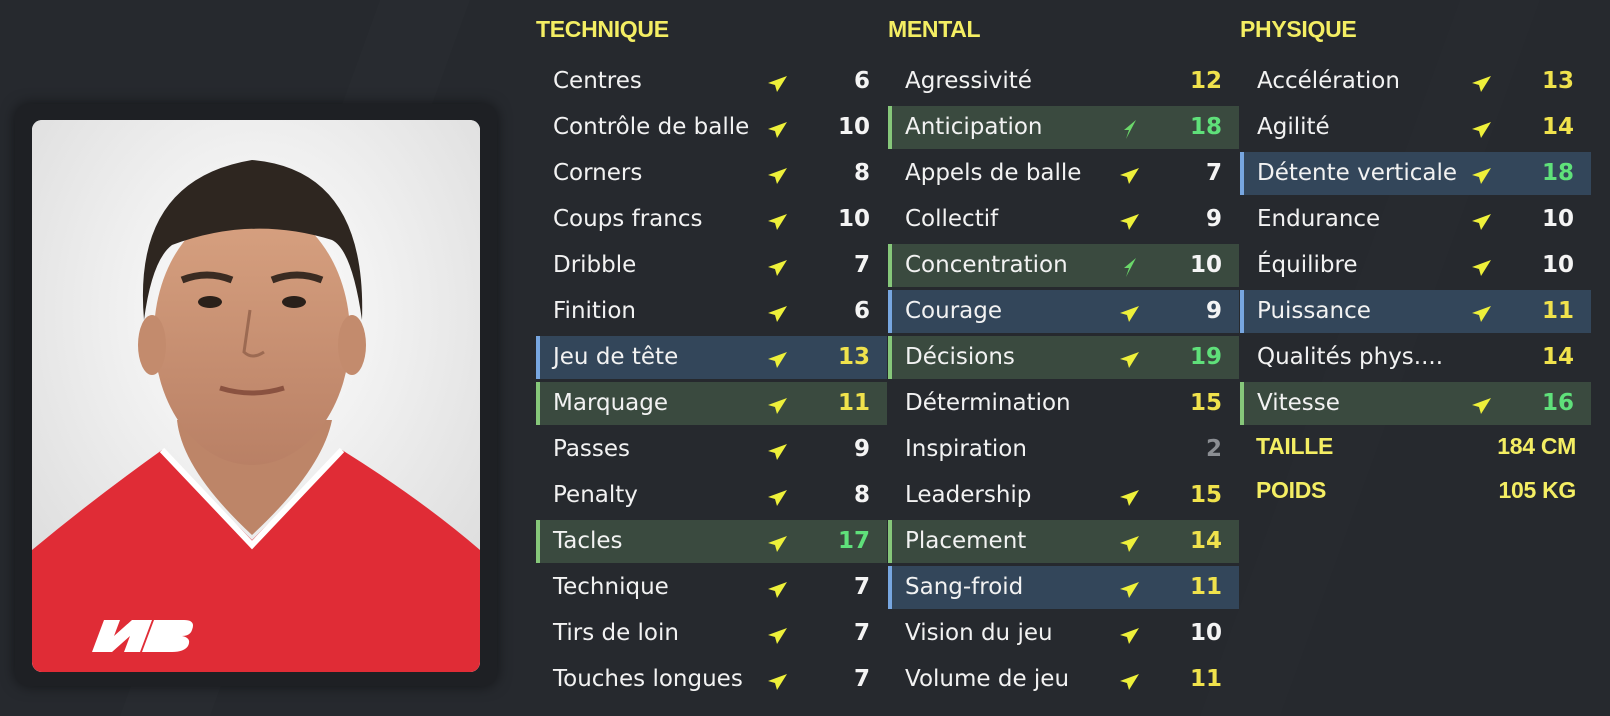 The height and width of the screenshot is (716, 1610). Describe the element at coordinates (1357, 173) in the screenshot. I see `attribute-label: Détente verticale` at that location.